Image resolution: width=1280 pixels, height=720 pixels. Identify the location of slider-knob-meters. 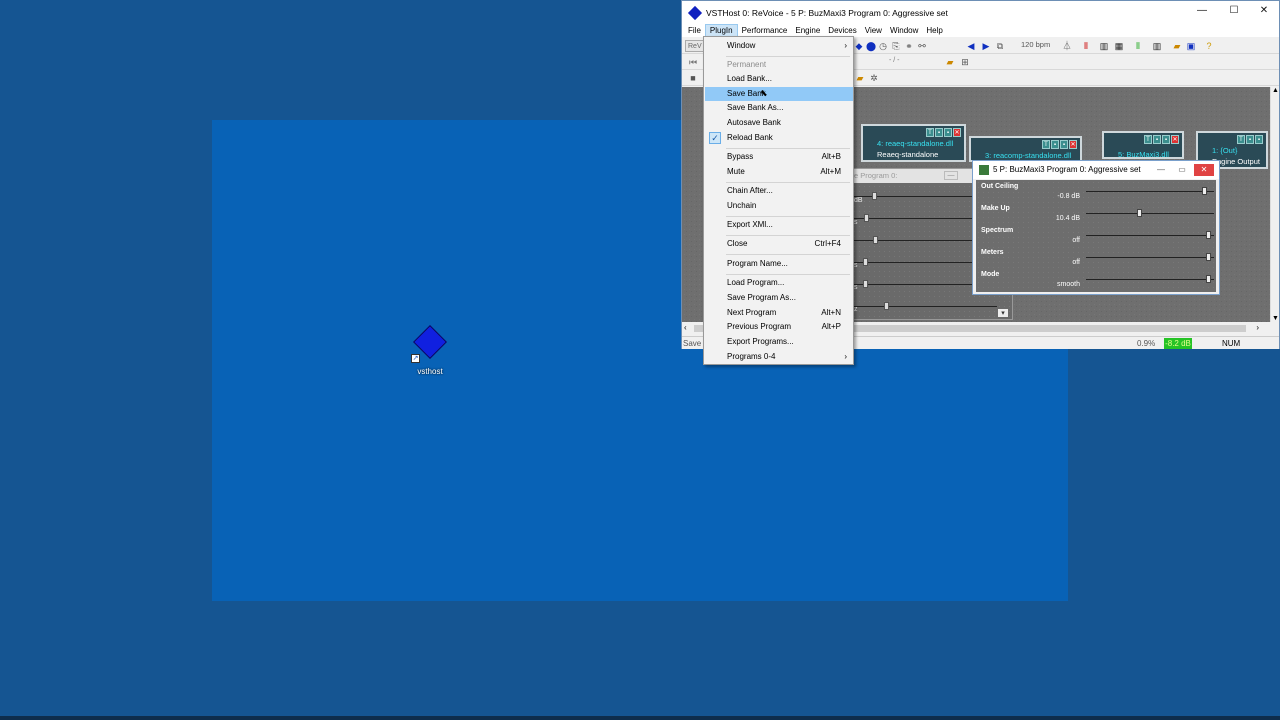
(1208, 257).